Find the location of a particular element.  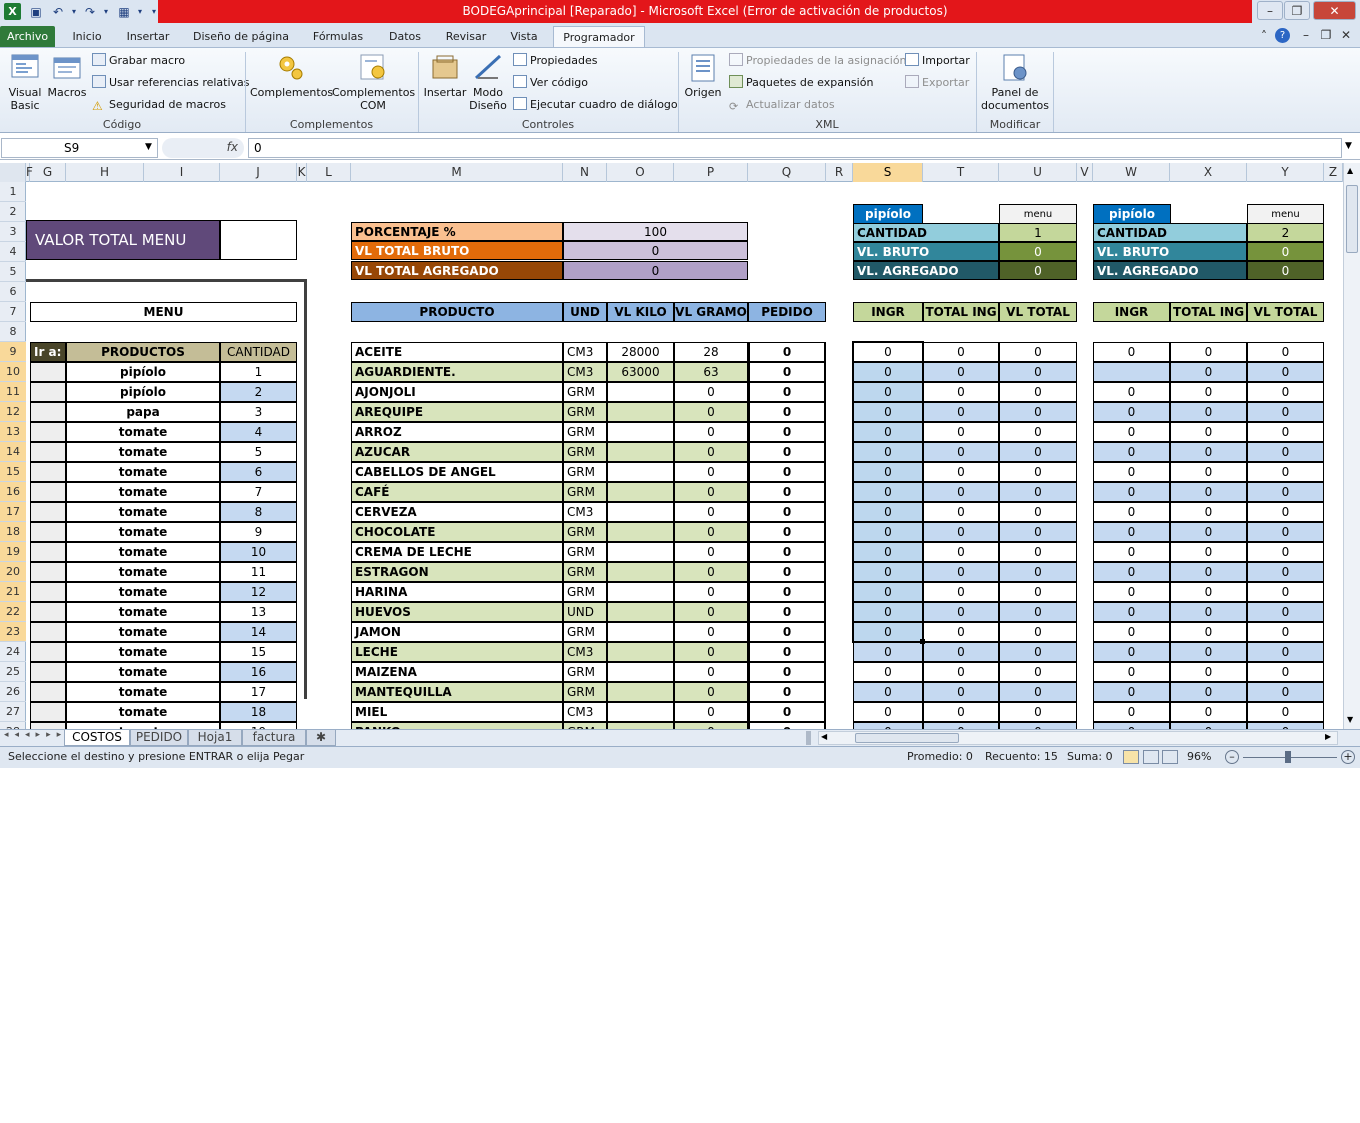

name-box: S9 is located at coordinates (79, 148).